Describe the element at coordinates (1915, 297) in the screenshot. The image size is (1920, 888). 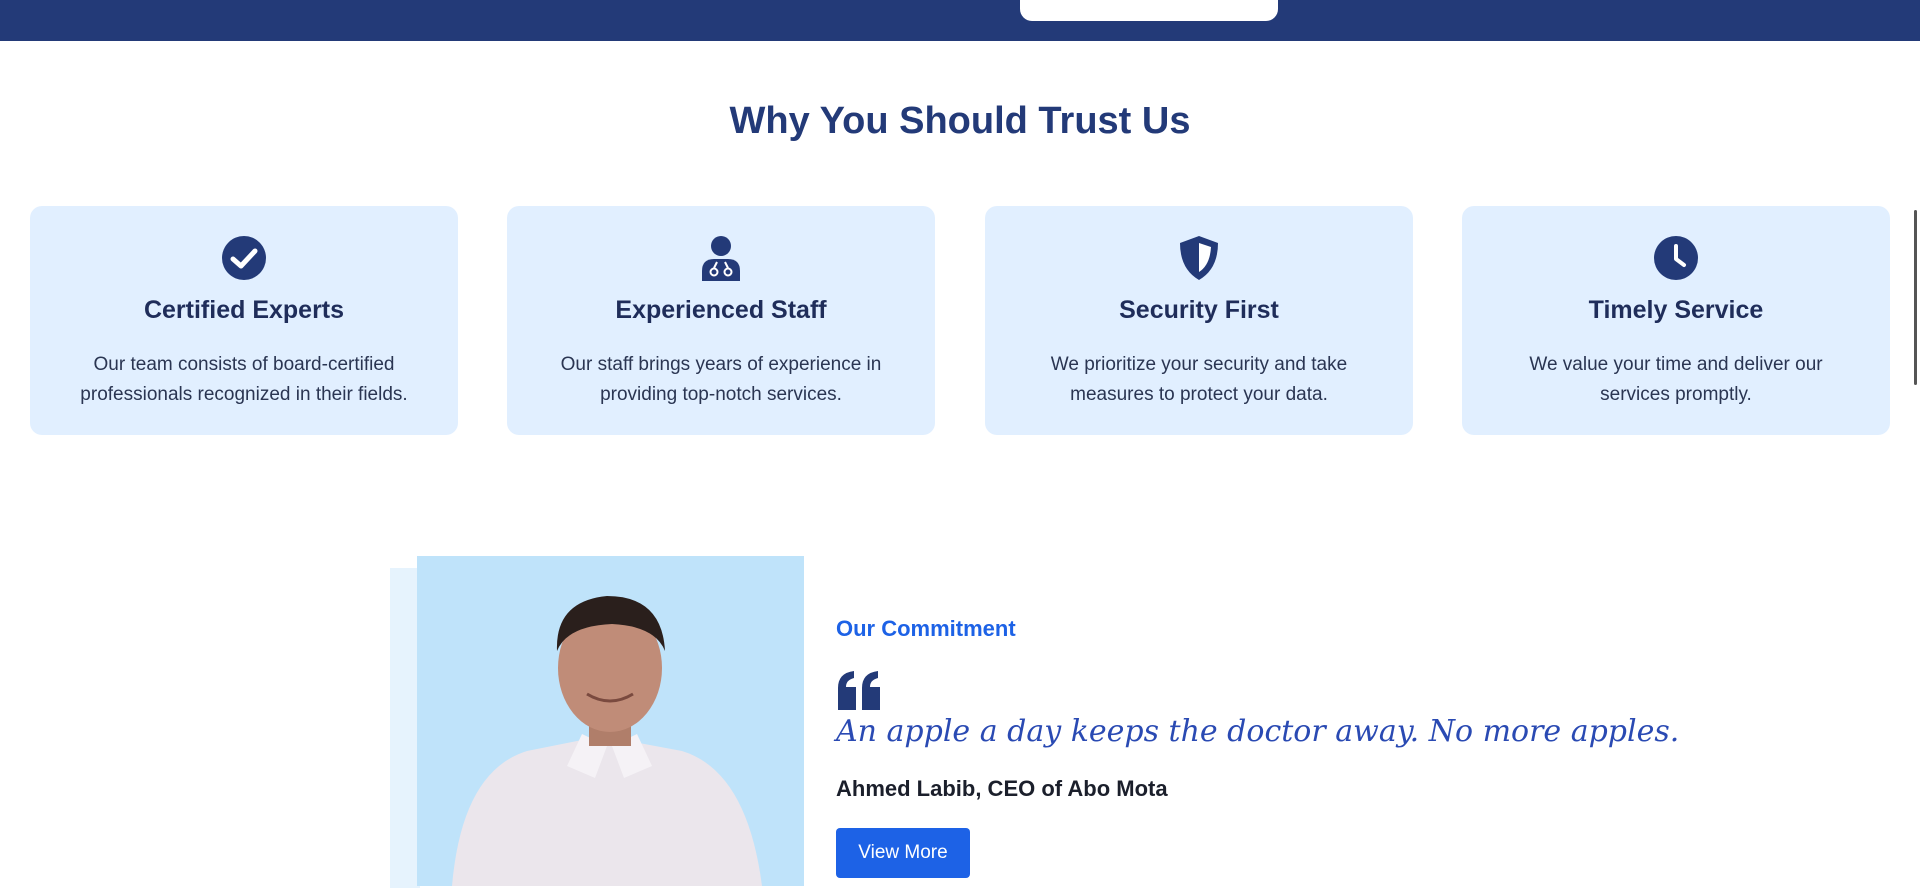
I see `scrollbar-thumb` at that location.